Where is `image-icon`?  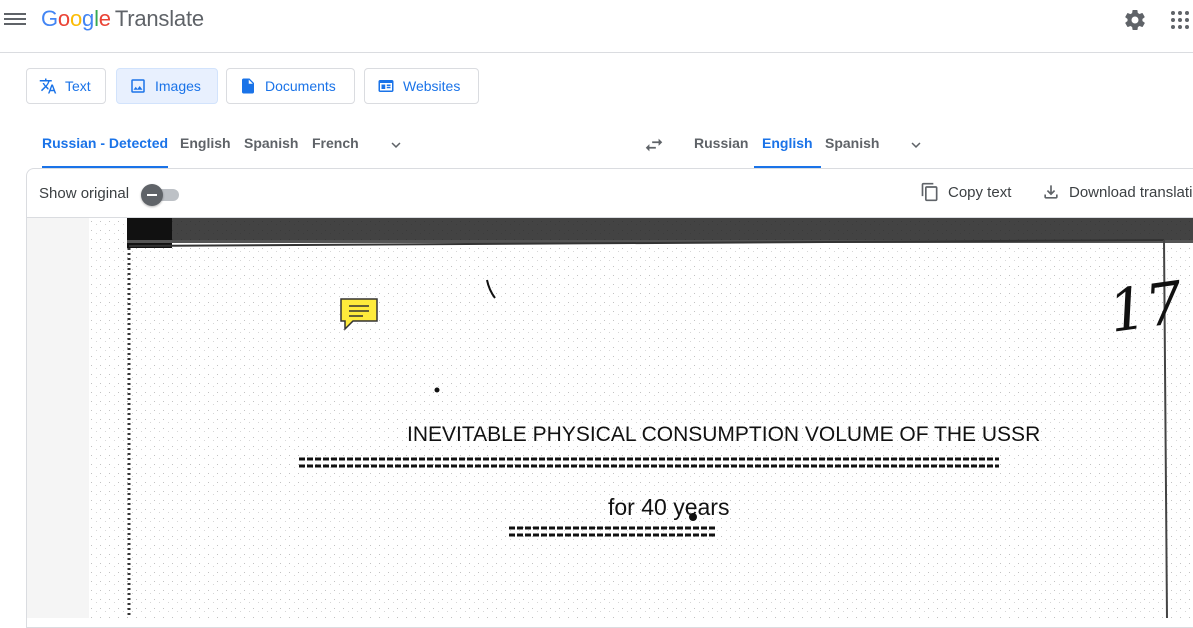 image-icon is located at coordinates (138, 86).